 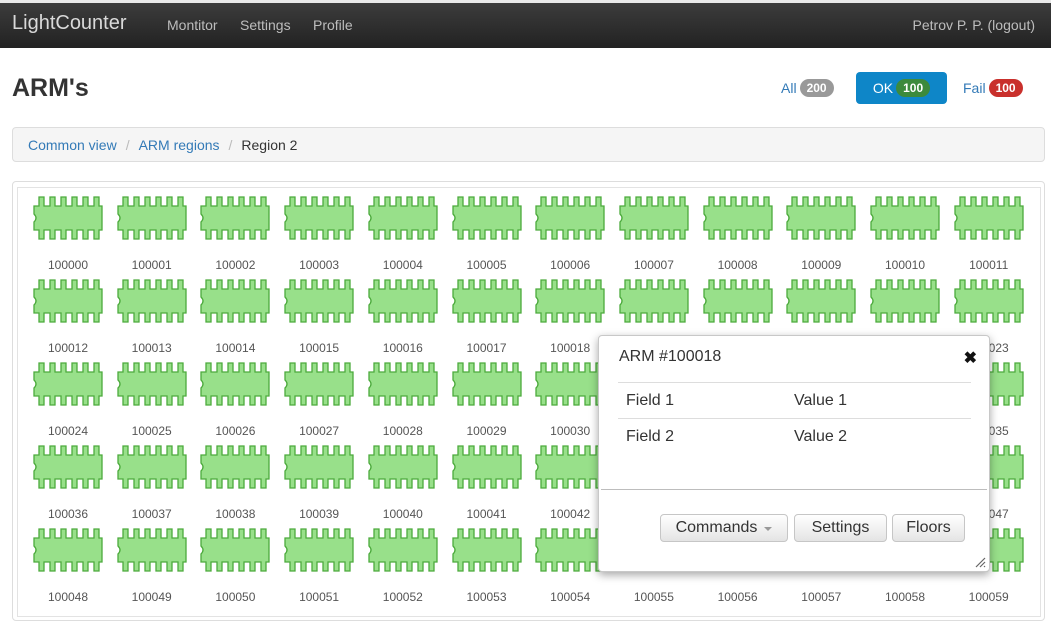 I want to click on table-row: Field 2 Value 2, so click(x=794, y=436).